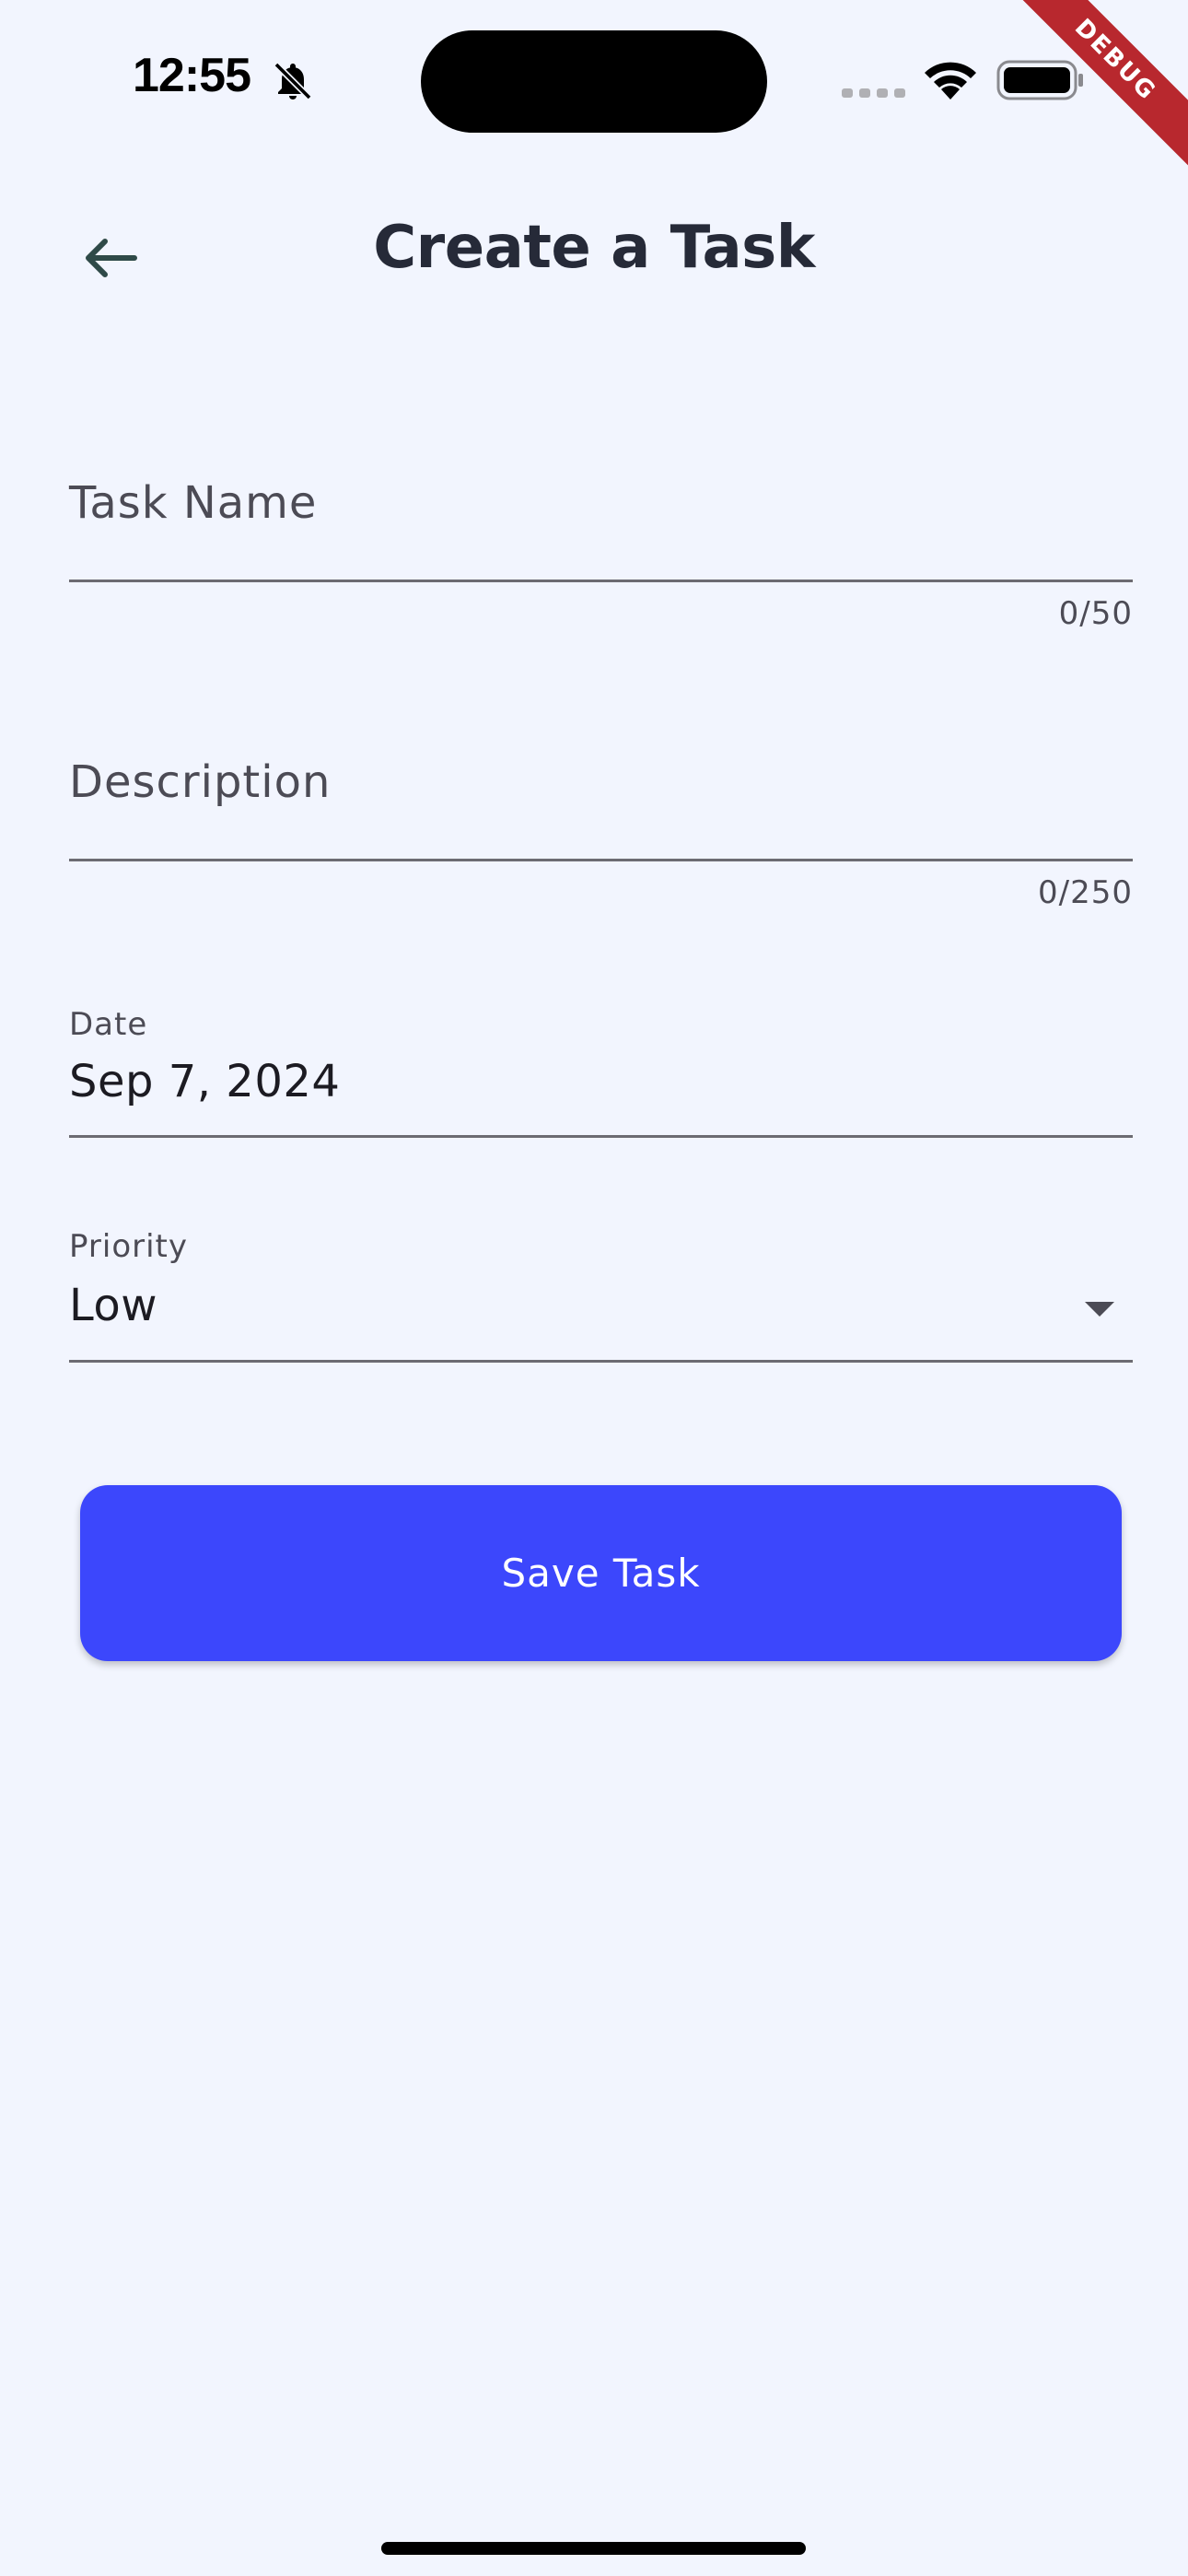 This screenshot has height=2576, width=1188. I want to click on wifi-icon, so click(951, 81).